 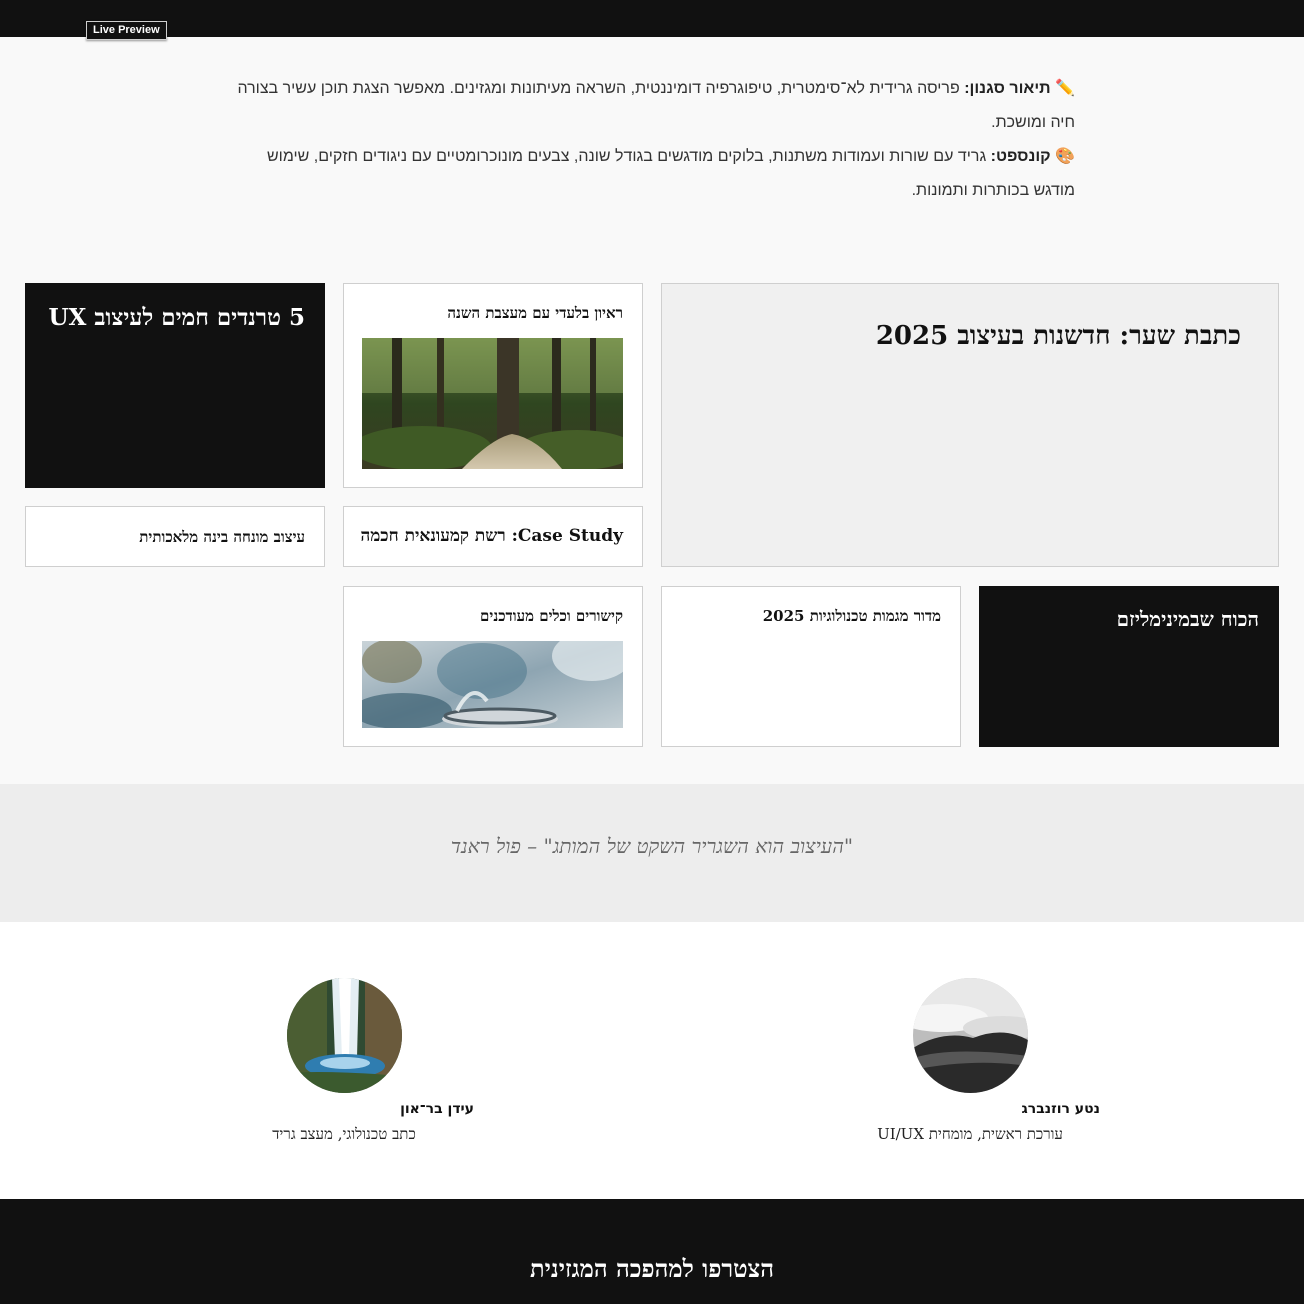 I want to click on footer-cta: הצטרפו למהפכה המגזינית, so click(x=652, y=1251).